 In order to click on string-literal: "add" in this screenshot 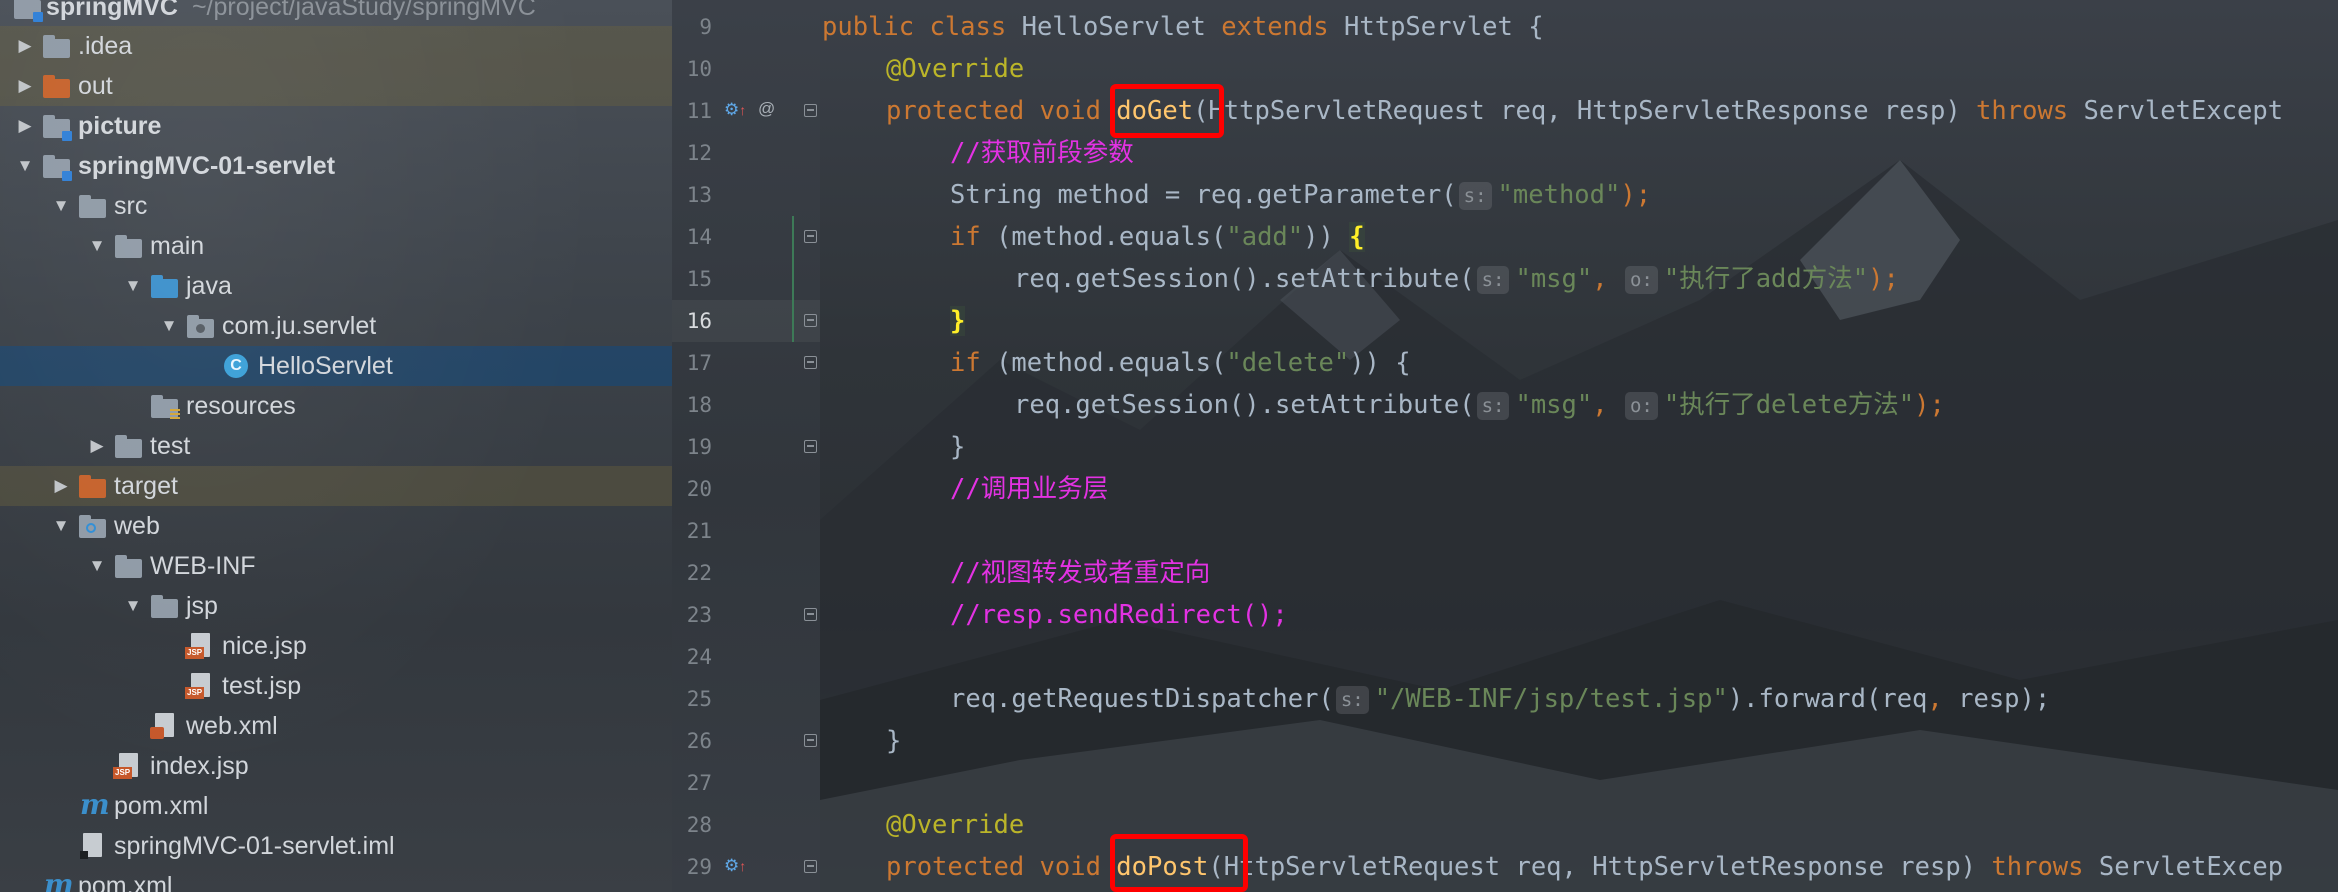, I will do `click(1265, 237)`.